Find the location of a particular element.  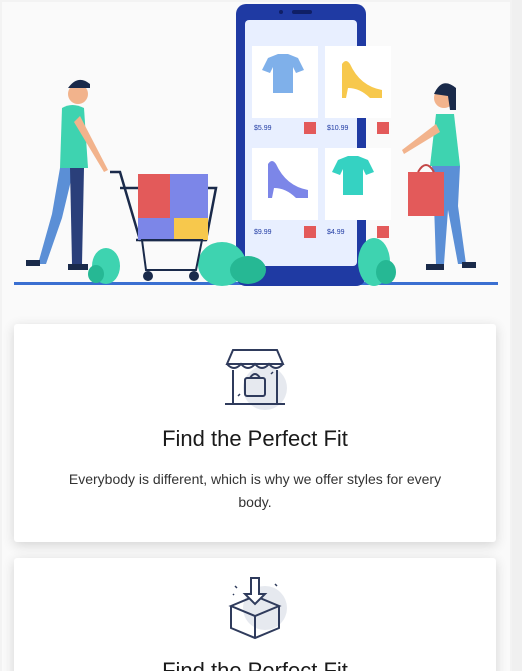

plant-left is located at coordinates (104, 266).